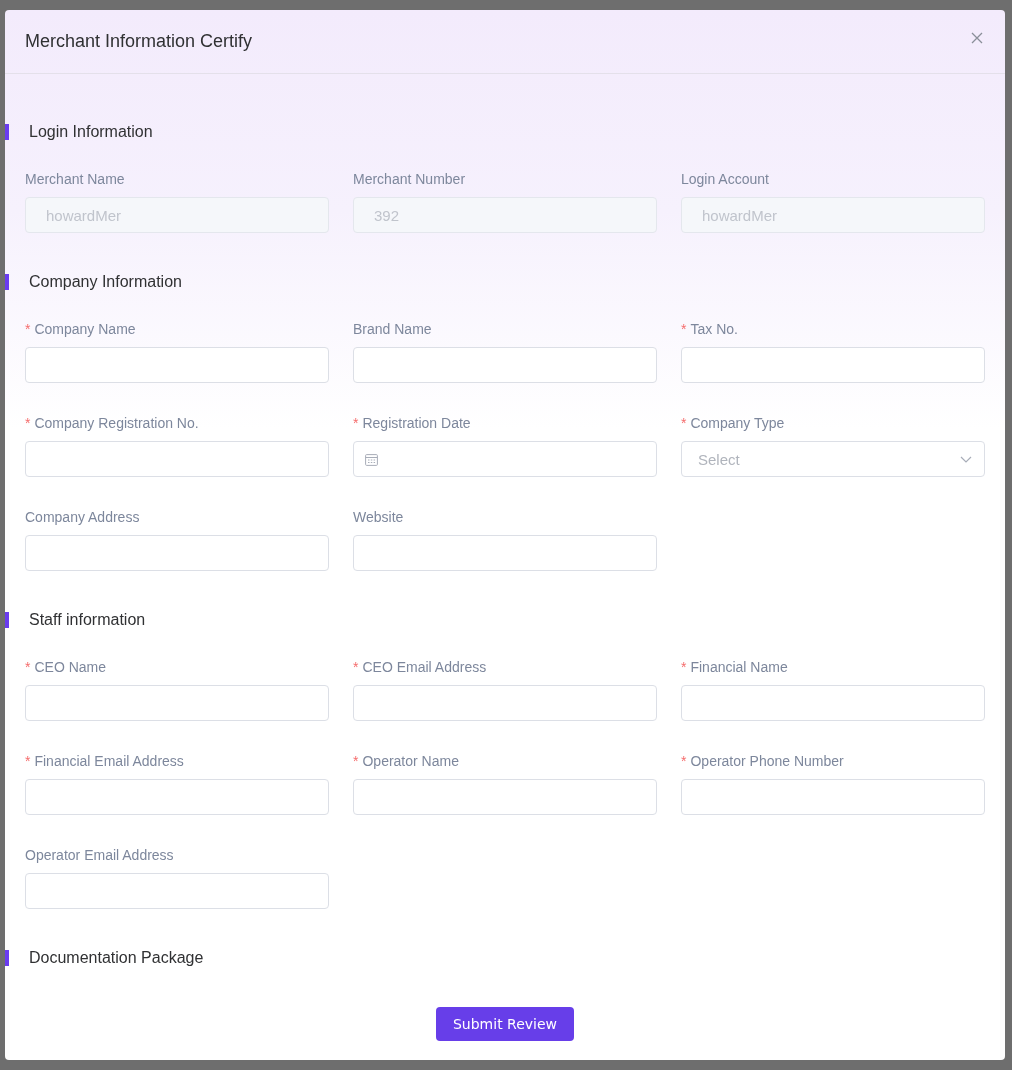  What do you see at coordinates (82, 517) in the screenshot?
I see `field-label: Company Address` at bounding box center [82, 517].